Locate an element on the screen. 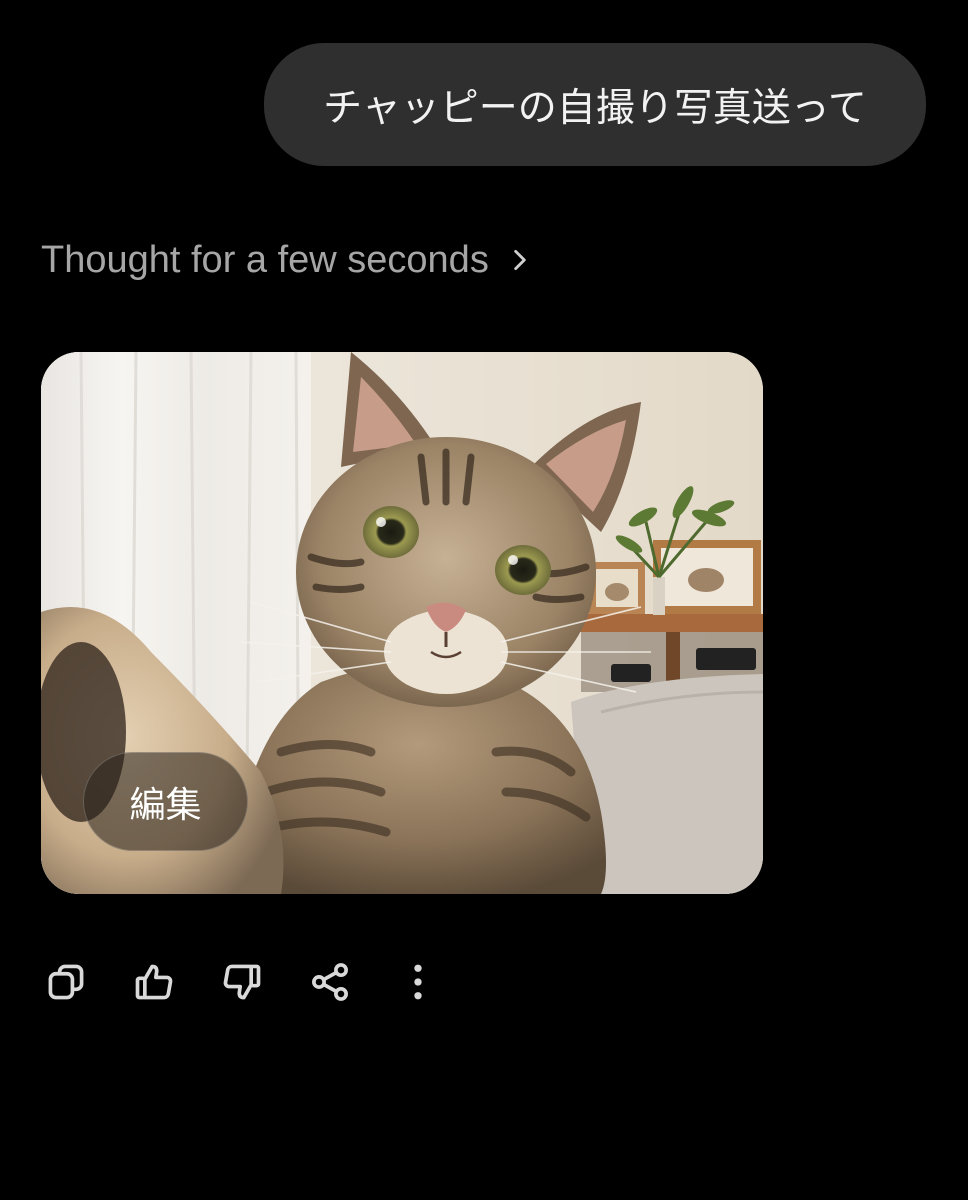 The height and width of the screenshot is (1200, 968). copy-button is located at coordinates (66, 982).